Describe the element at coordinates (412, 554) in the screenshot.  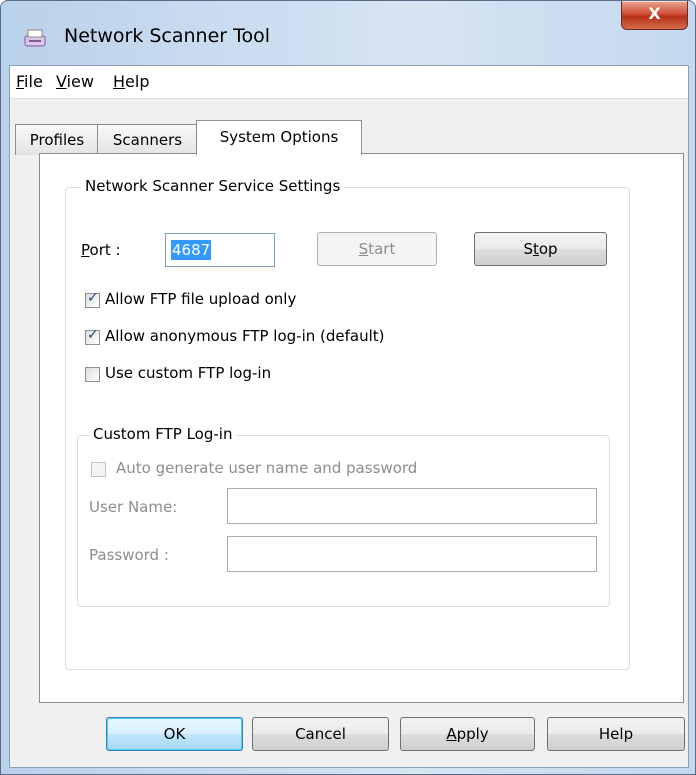
I see `password-input` at that location.